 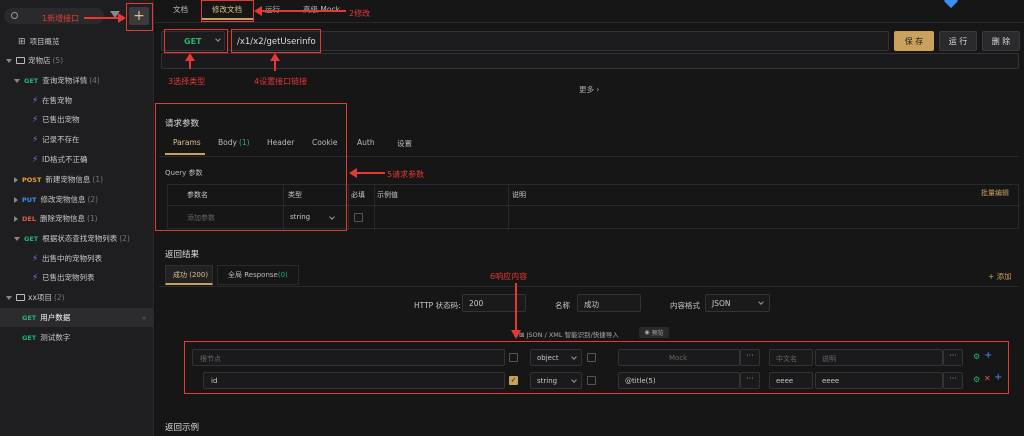 What do you see at coordinates (647, 332) in the screenshot?
I see `eye-icon: ◉` at bounding box center [647, 332].